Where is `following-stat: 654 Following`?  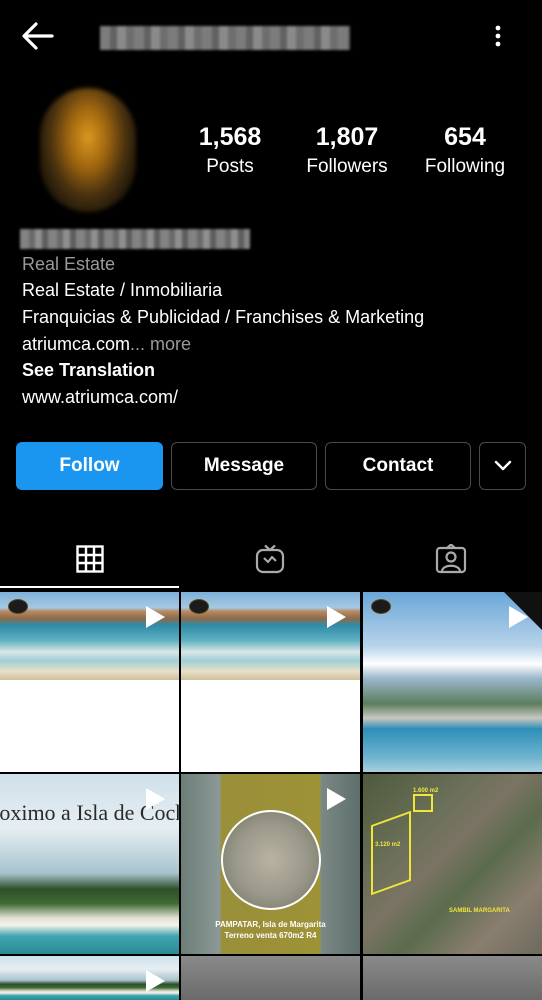
following-stat: 654 Following is located at coordinates (465, 152).